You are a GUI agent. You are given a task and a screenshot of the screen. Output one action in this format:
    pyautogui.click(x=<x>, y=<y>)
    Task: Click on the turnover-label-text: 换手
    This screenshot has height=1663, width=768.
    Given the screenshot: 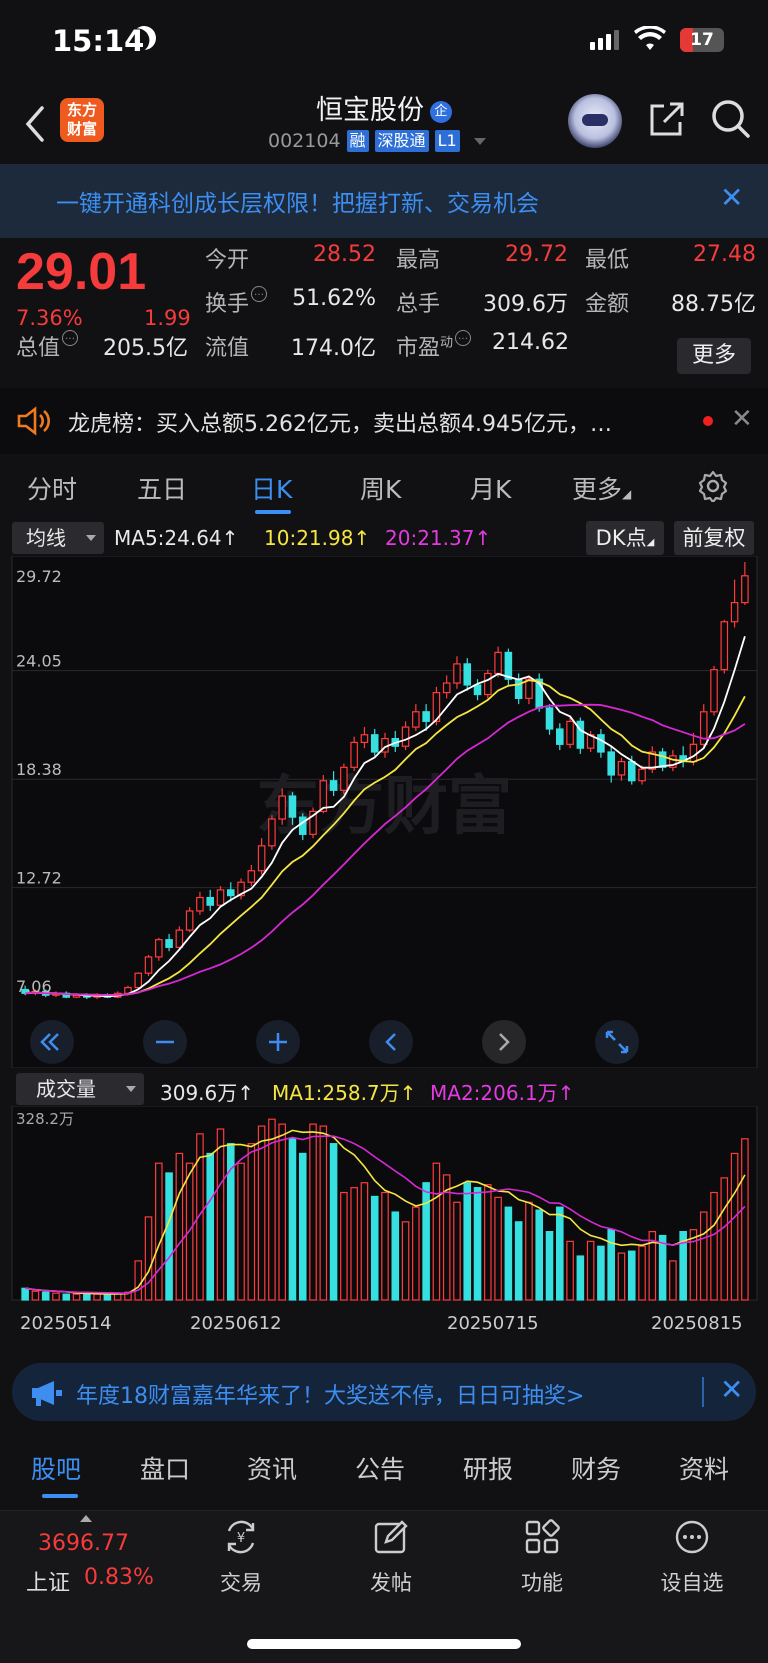 What is the action you would take?
    pyautogui.click(x=227, y=304)
    